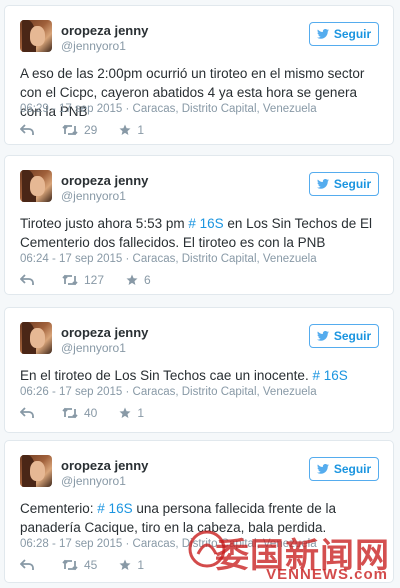  What do you see at coordinates (83, 280) in the screenshot?
I see `retweet-button: 127` at bounding box center [83, 280].